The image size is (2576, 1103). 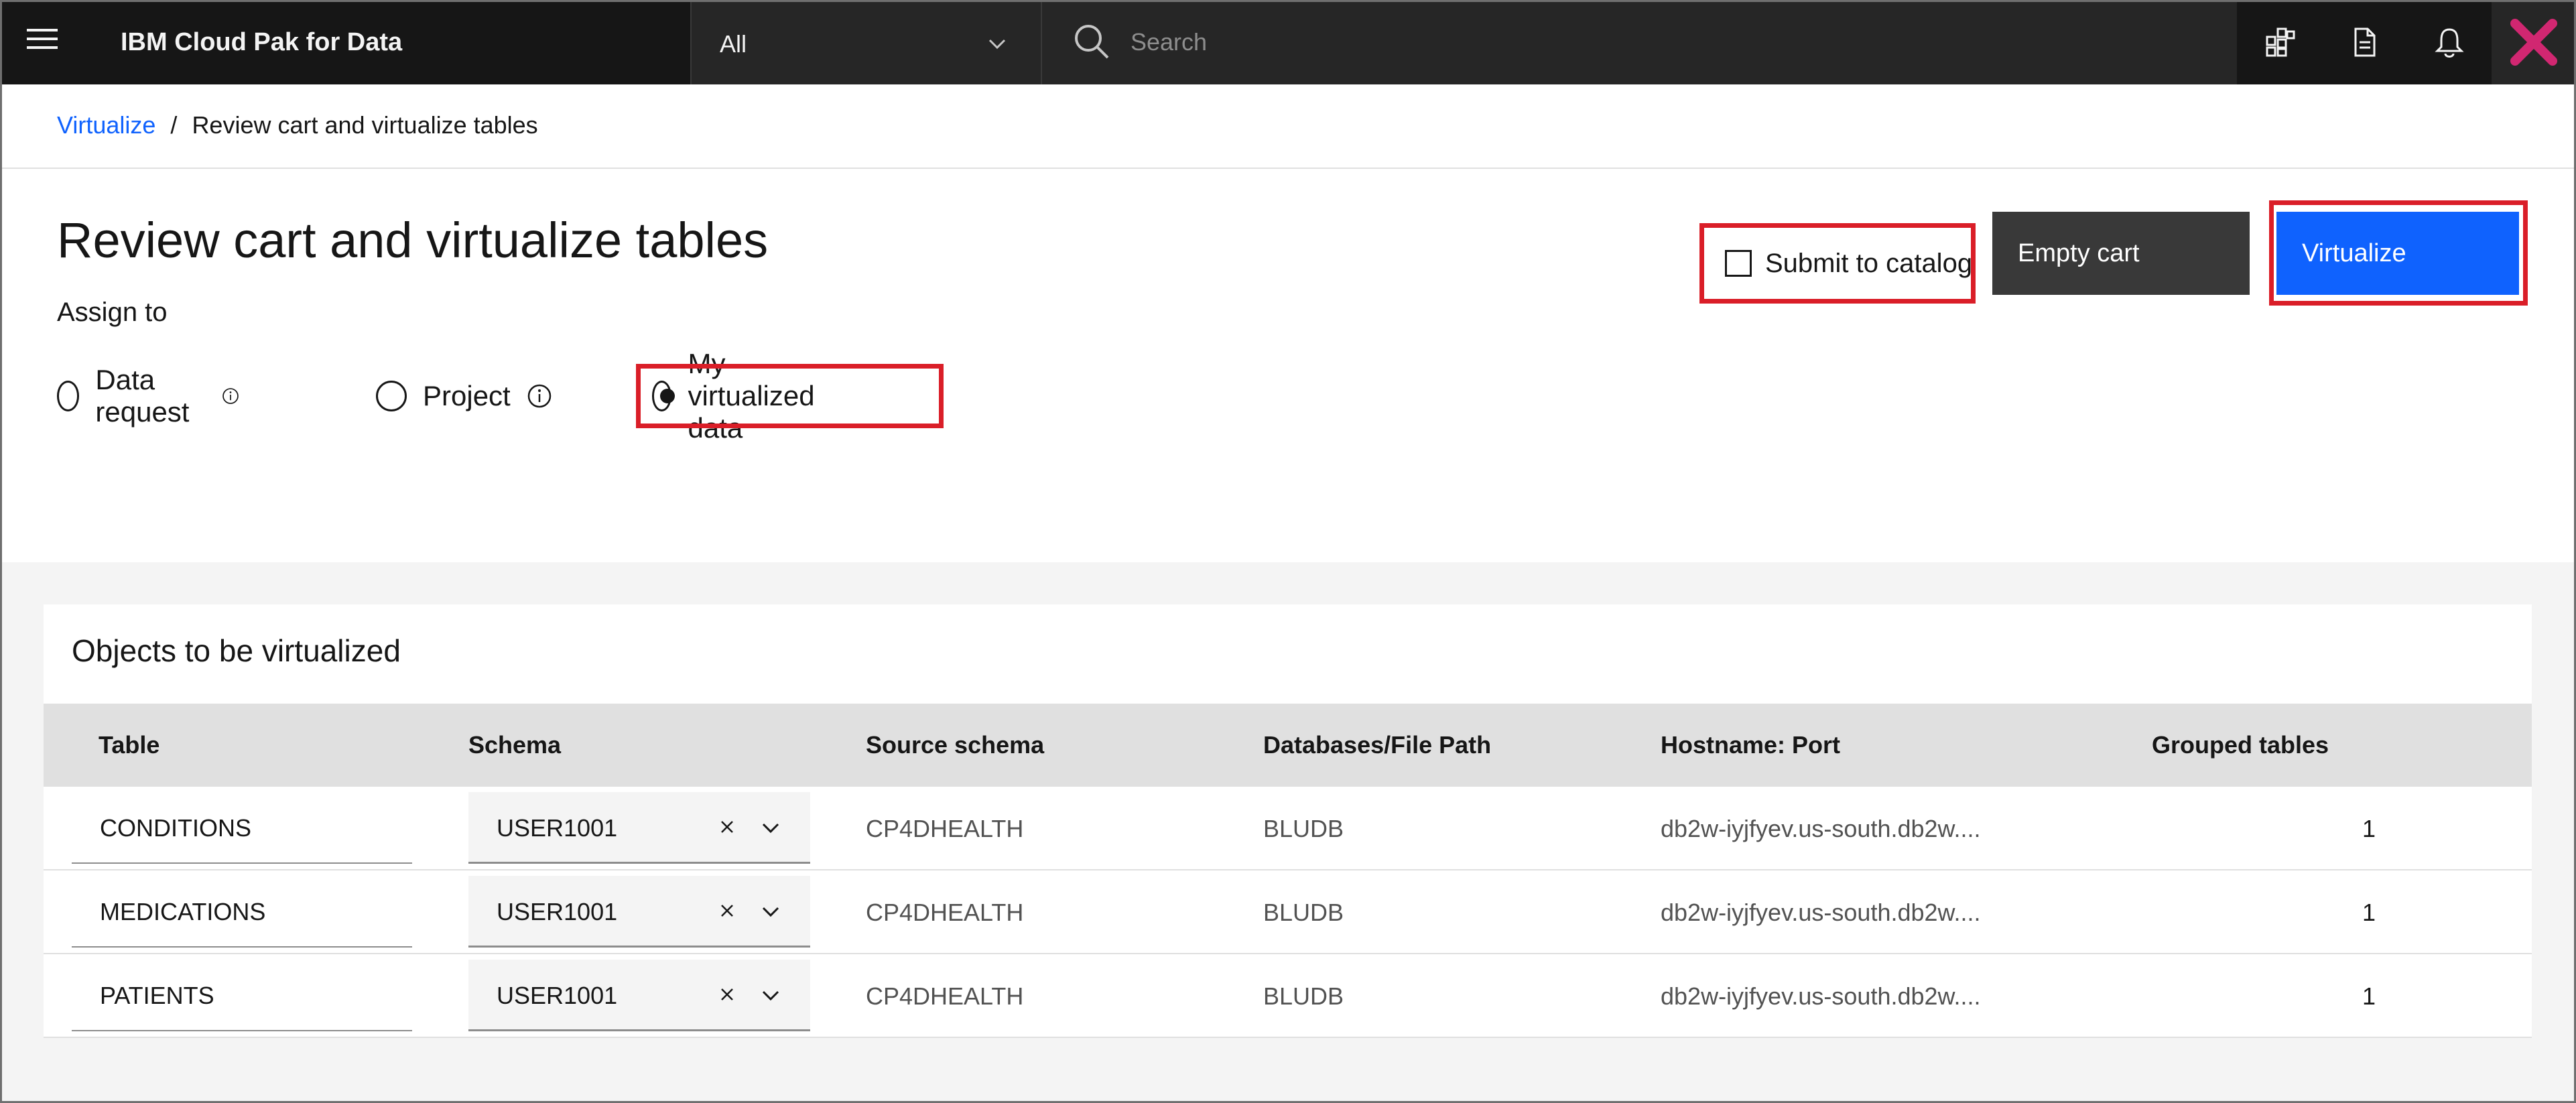 I want to click on user-avatar, so click(x=2534, y=42).